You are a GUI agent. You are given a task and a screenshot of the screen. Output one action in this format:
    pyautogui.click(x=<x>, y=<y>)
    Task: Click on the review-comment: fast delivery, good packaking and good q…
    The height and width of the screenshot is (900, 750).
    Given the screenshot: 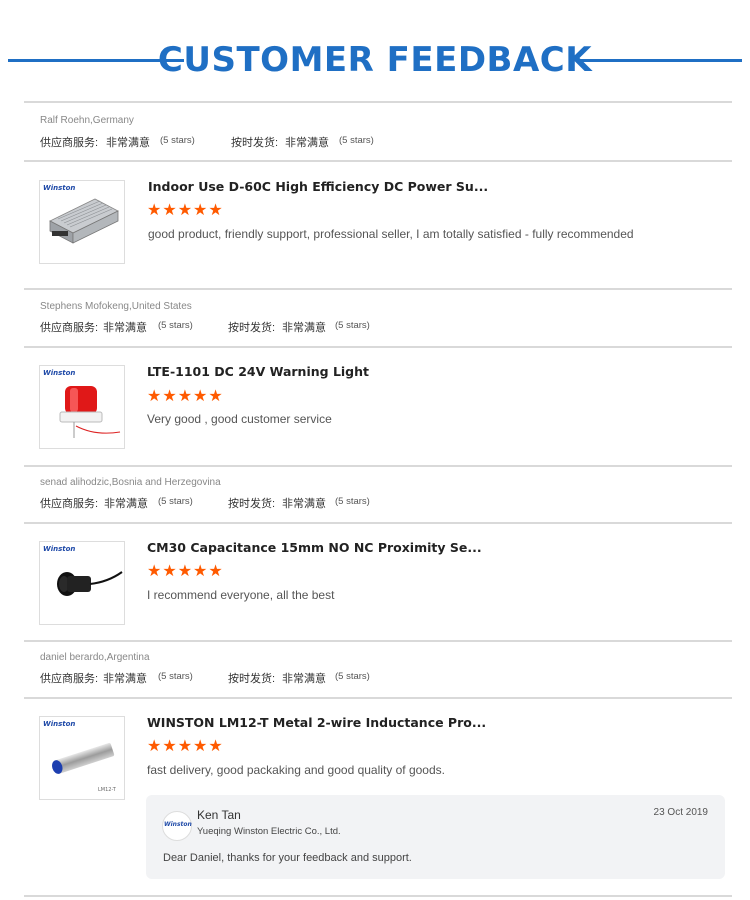 What is the action you would take?
    pyautogui.click(x=296, y=770)
    